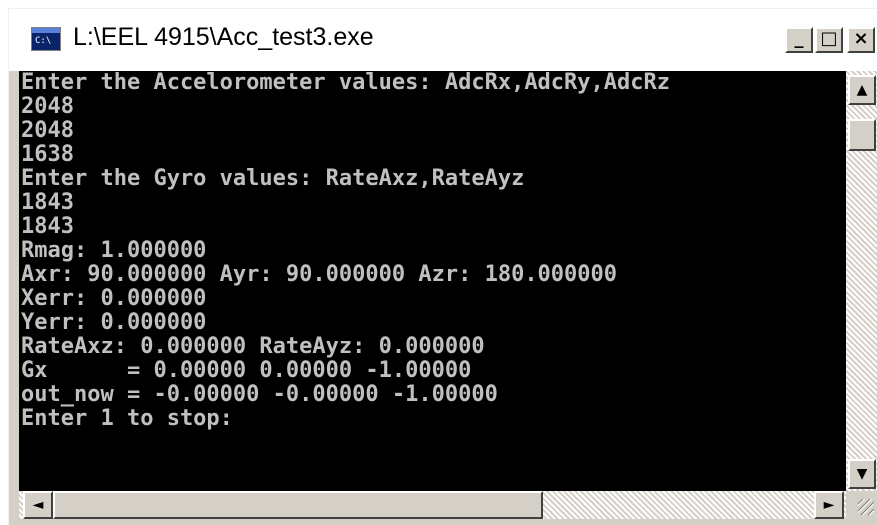 This screenshot has width=877, height=525. I want to click on console-line: Gx = 0.00000 0.00000 -1.00000, so click(246, 370).